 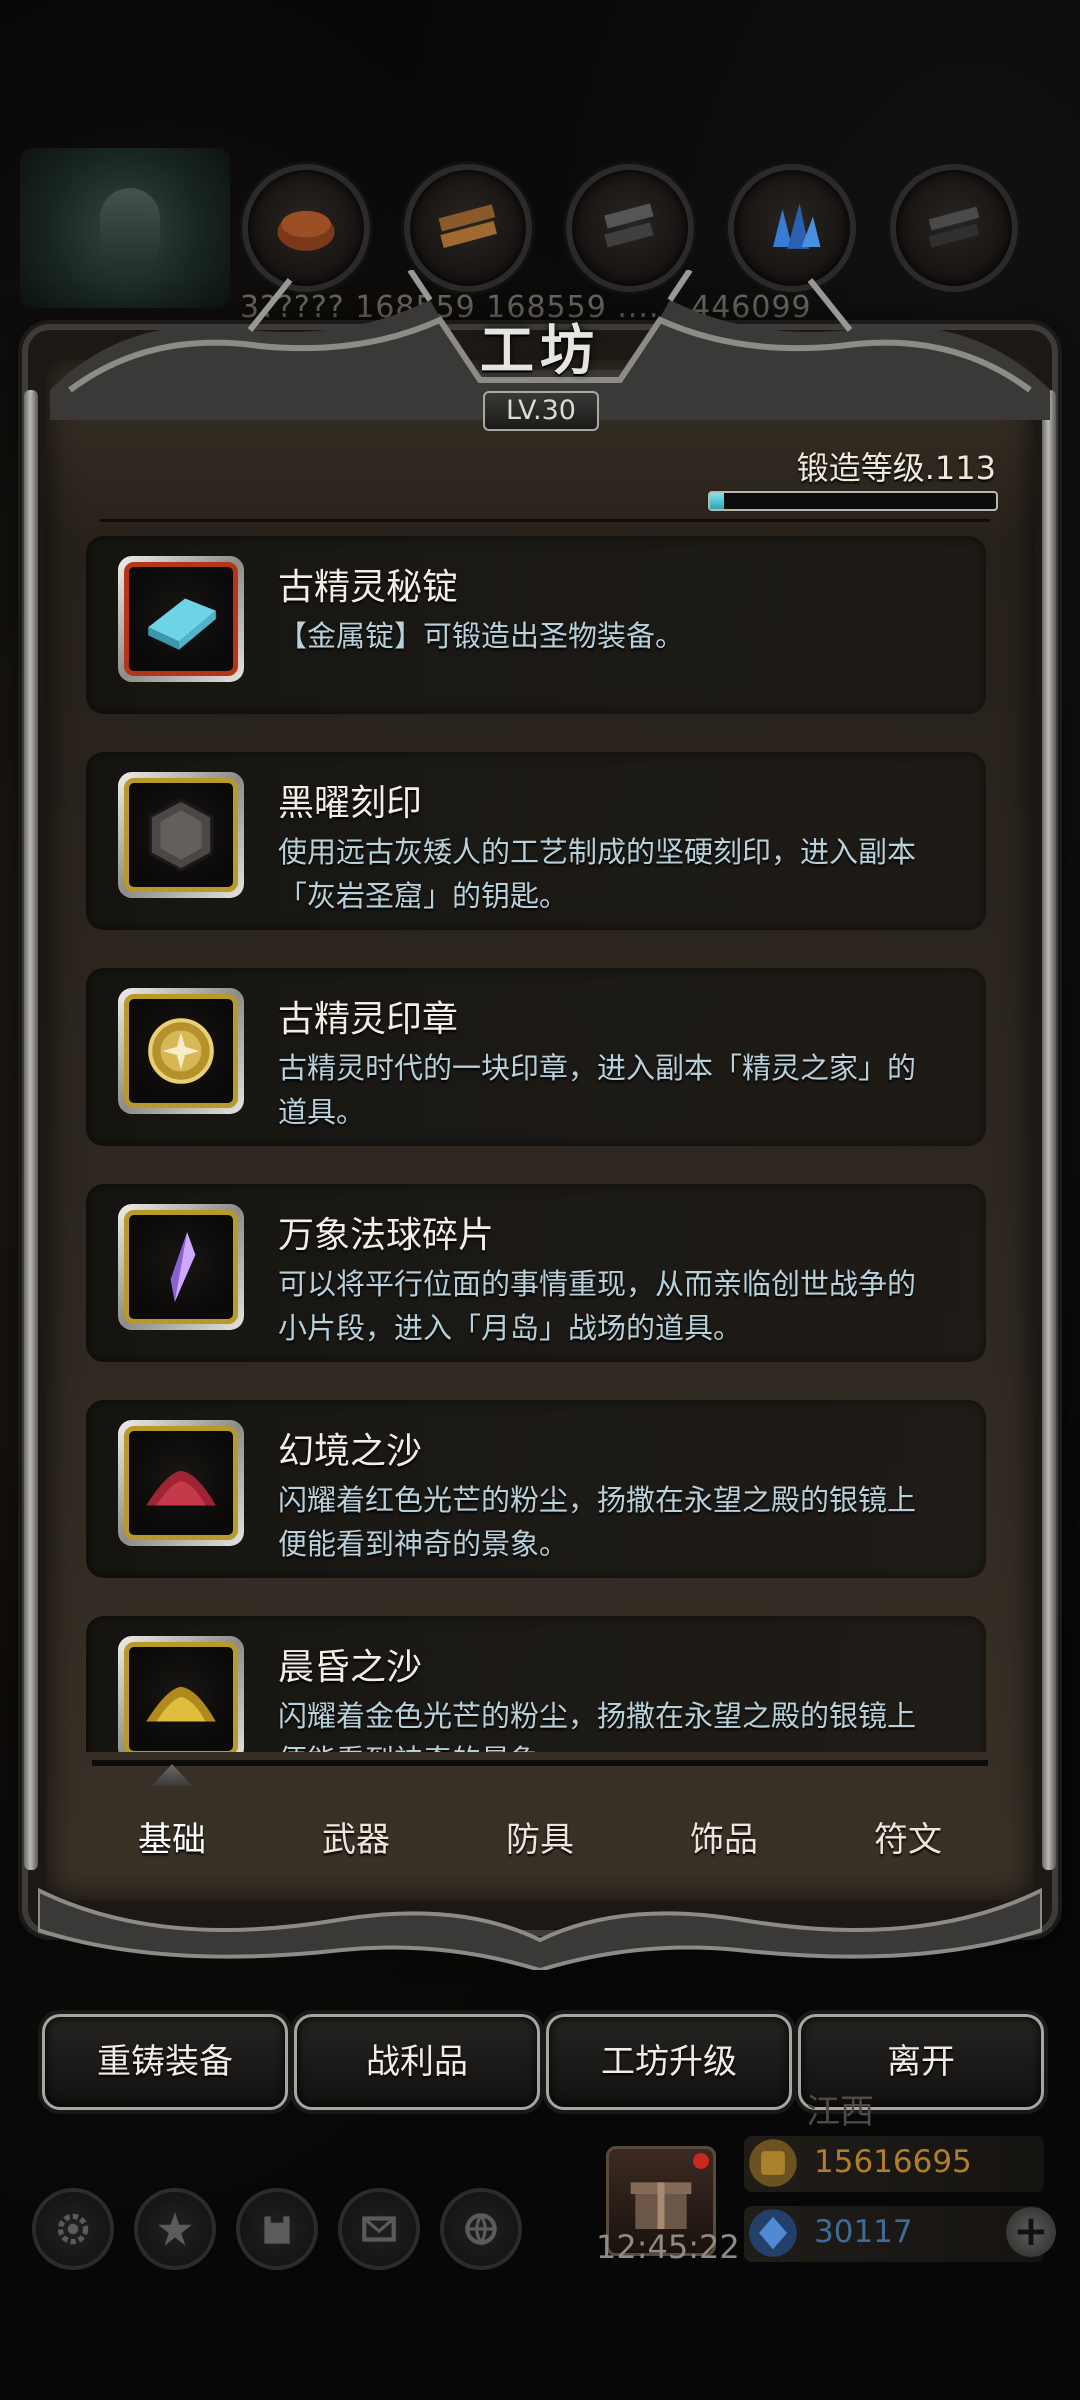 What do you see at coordinates (908, 1840) in the screenshot?
I see `tab-runes: 符文` at bounding box center [908, 1840].